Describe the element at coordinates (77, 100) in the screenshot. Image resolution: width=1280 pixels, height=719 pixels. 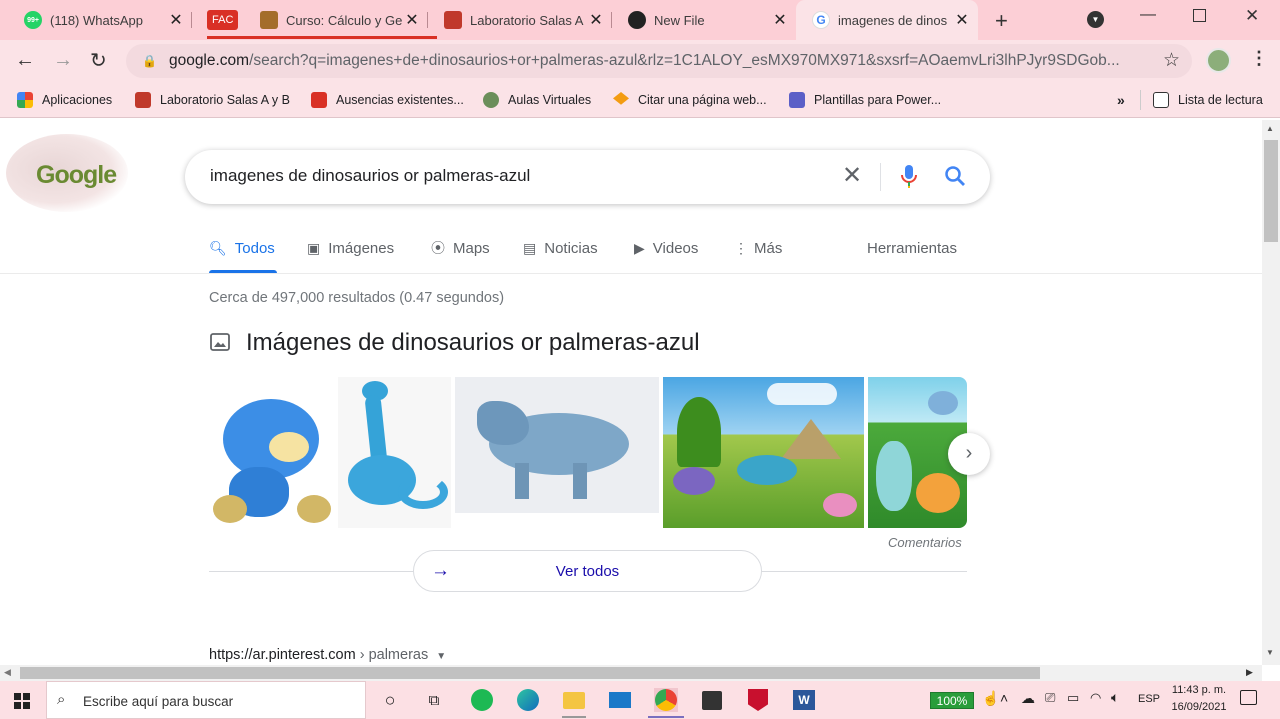
I see `bookmark-label: Aplicaciones` at that location.